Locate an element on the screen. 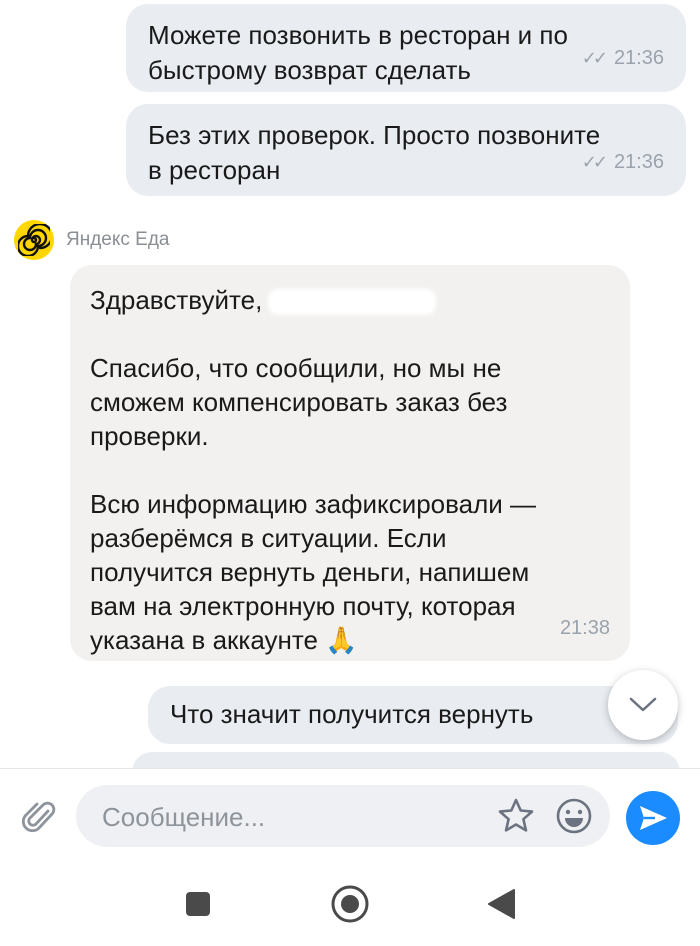  message-text-line: вам на электронную почту, которая is located at coordinates (303, 606).